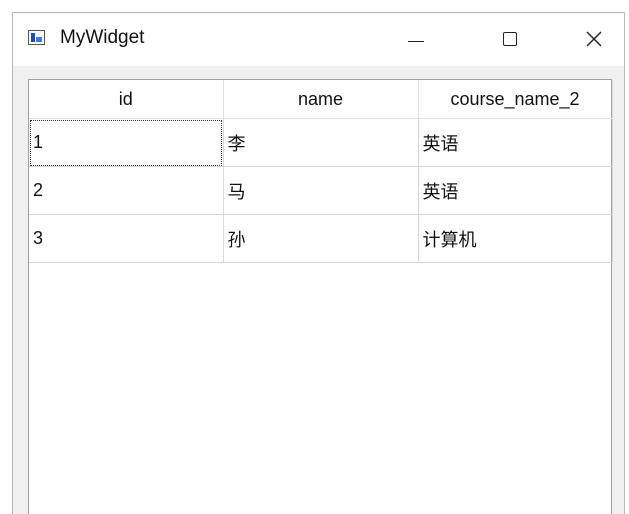 The width and height of the screenshot is (629, 514). Describe the element at coordinates (102, 37) in the screenshot. I see `window-title: MyWidget` at that location.